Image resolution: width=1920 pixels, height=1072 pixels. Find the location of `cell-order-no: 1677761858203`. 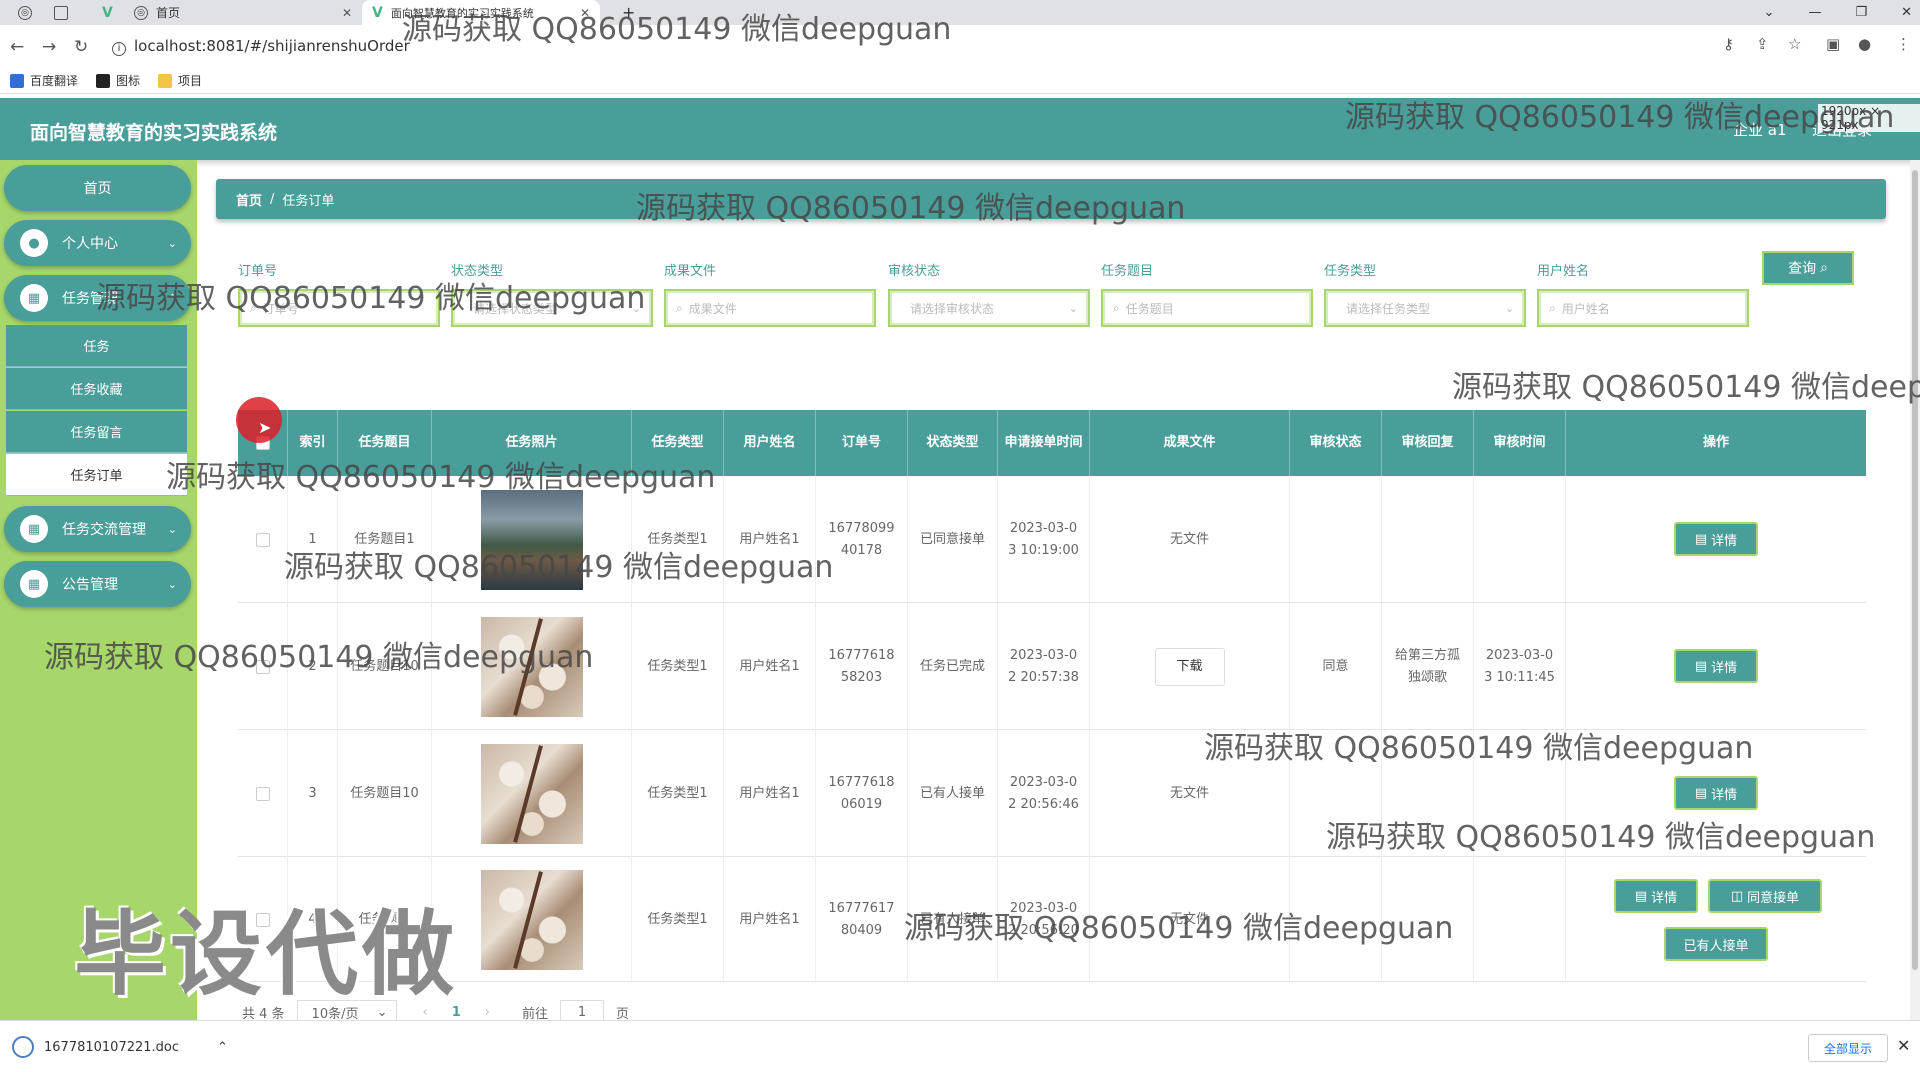

cell-order-no: 1677761858203 is located at coordinates (862, 666).